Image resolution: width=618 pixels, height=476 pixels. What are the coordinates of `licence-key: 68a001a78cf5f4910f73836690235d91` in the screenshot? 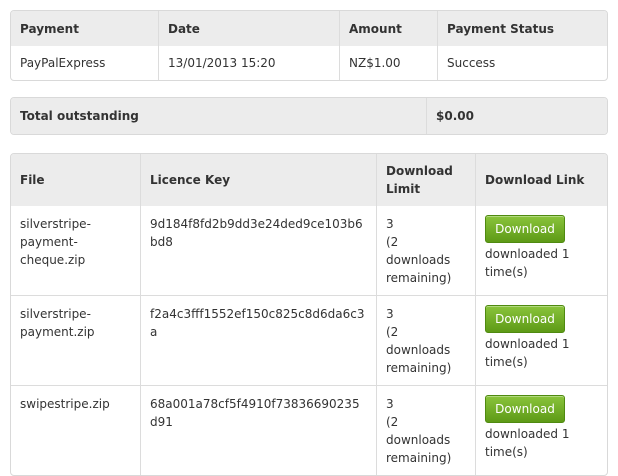 It's located at (259, 430).